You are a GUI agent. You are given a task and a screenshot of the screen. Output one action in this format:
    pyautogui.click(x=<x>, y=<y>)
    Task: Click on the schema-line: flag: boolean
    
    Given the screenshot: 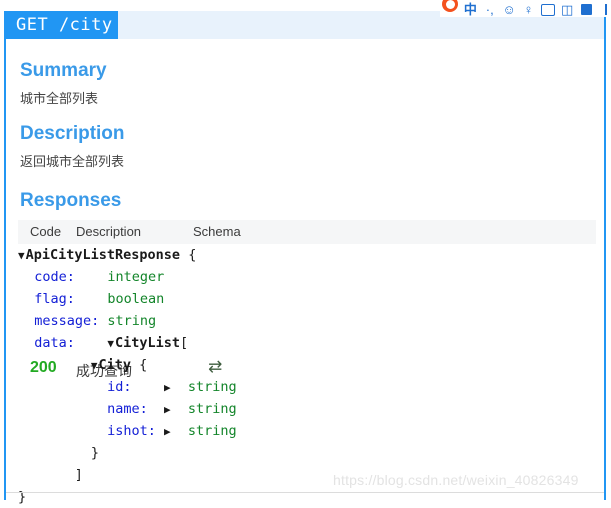 What is the action you would take?
    pyautogui.click(x=307, y=299)
    